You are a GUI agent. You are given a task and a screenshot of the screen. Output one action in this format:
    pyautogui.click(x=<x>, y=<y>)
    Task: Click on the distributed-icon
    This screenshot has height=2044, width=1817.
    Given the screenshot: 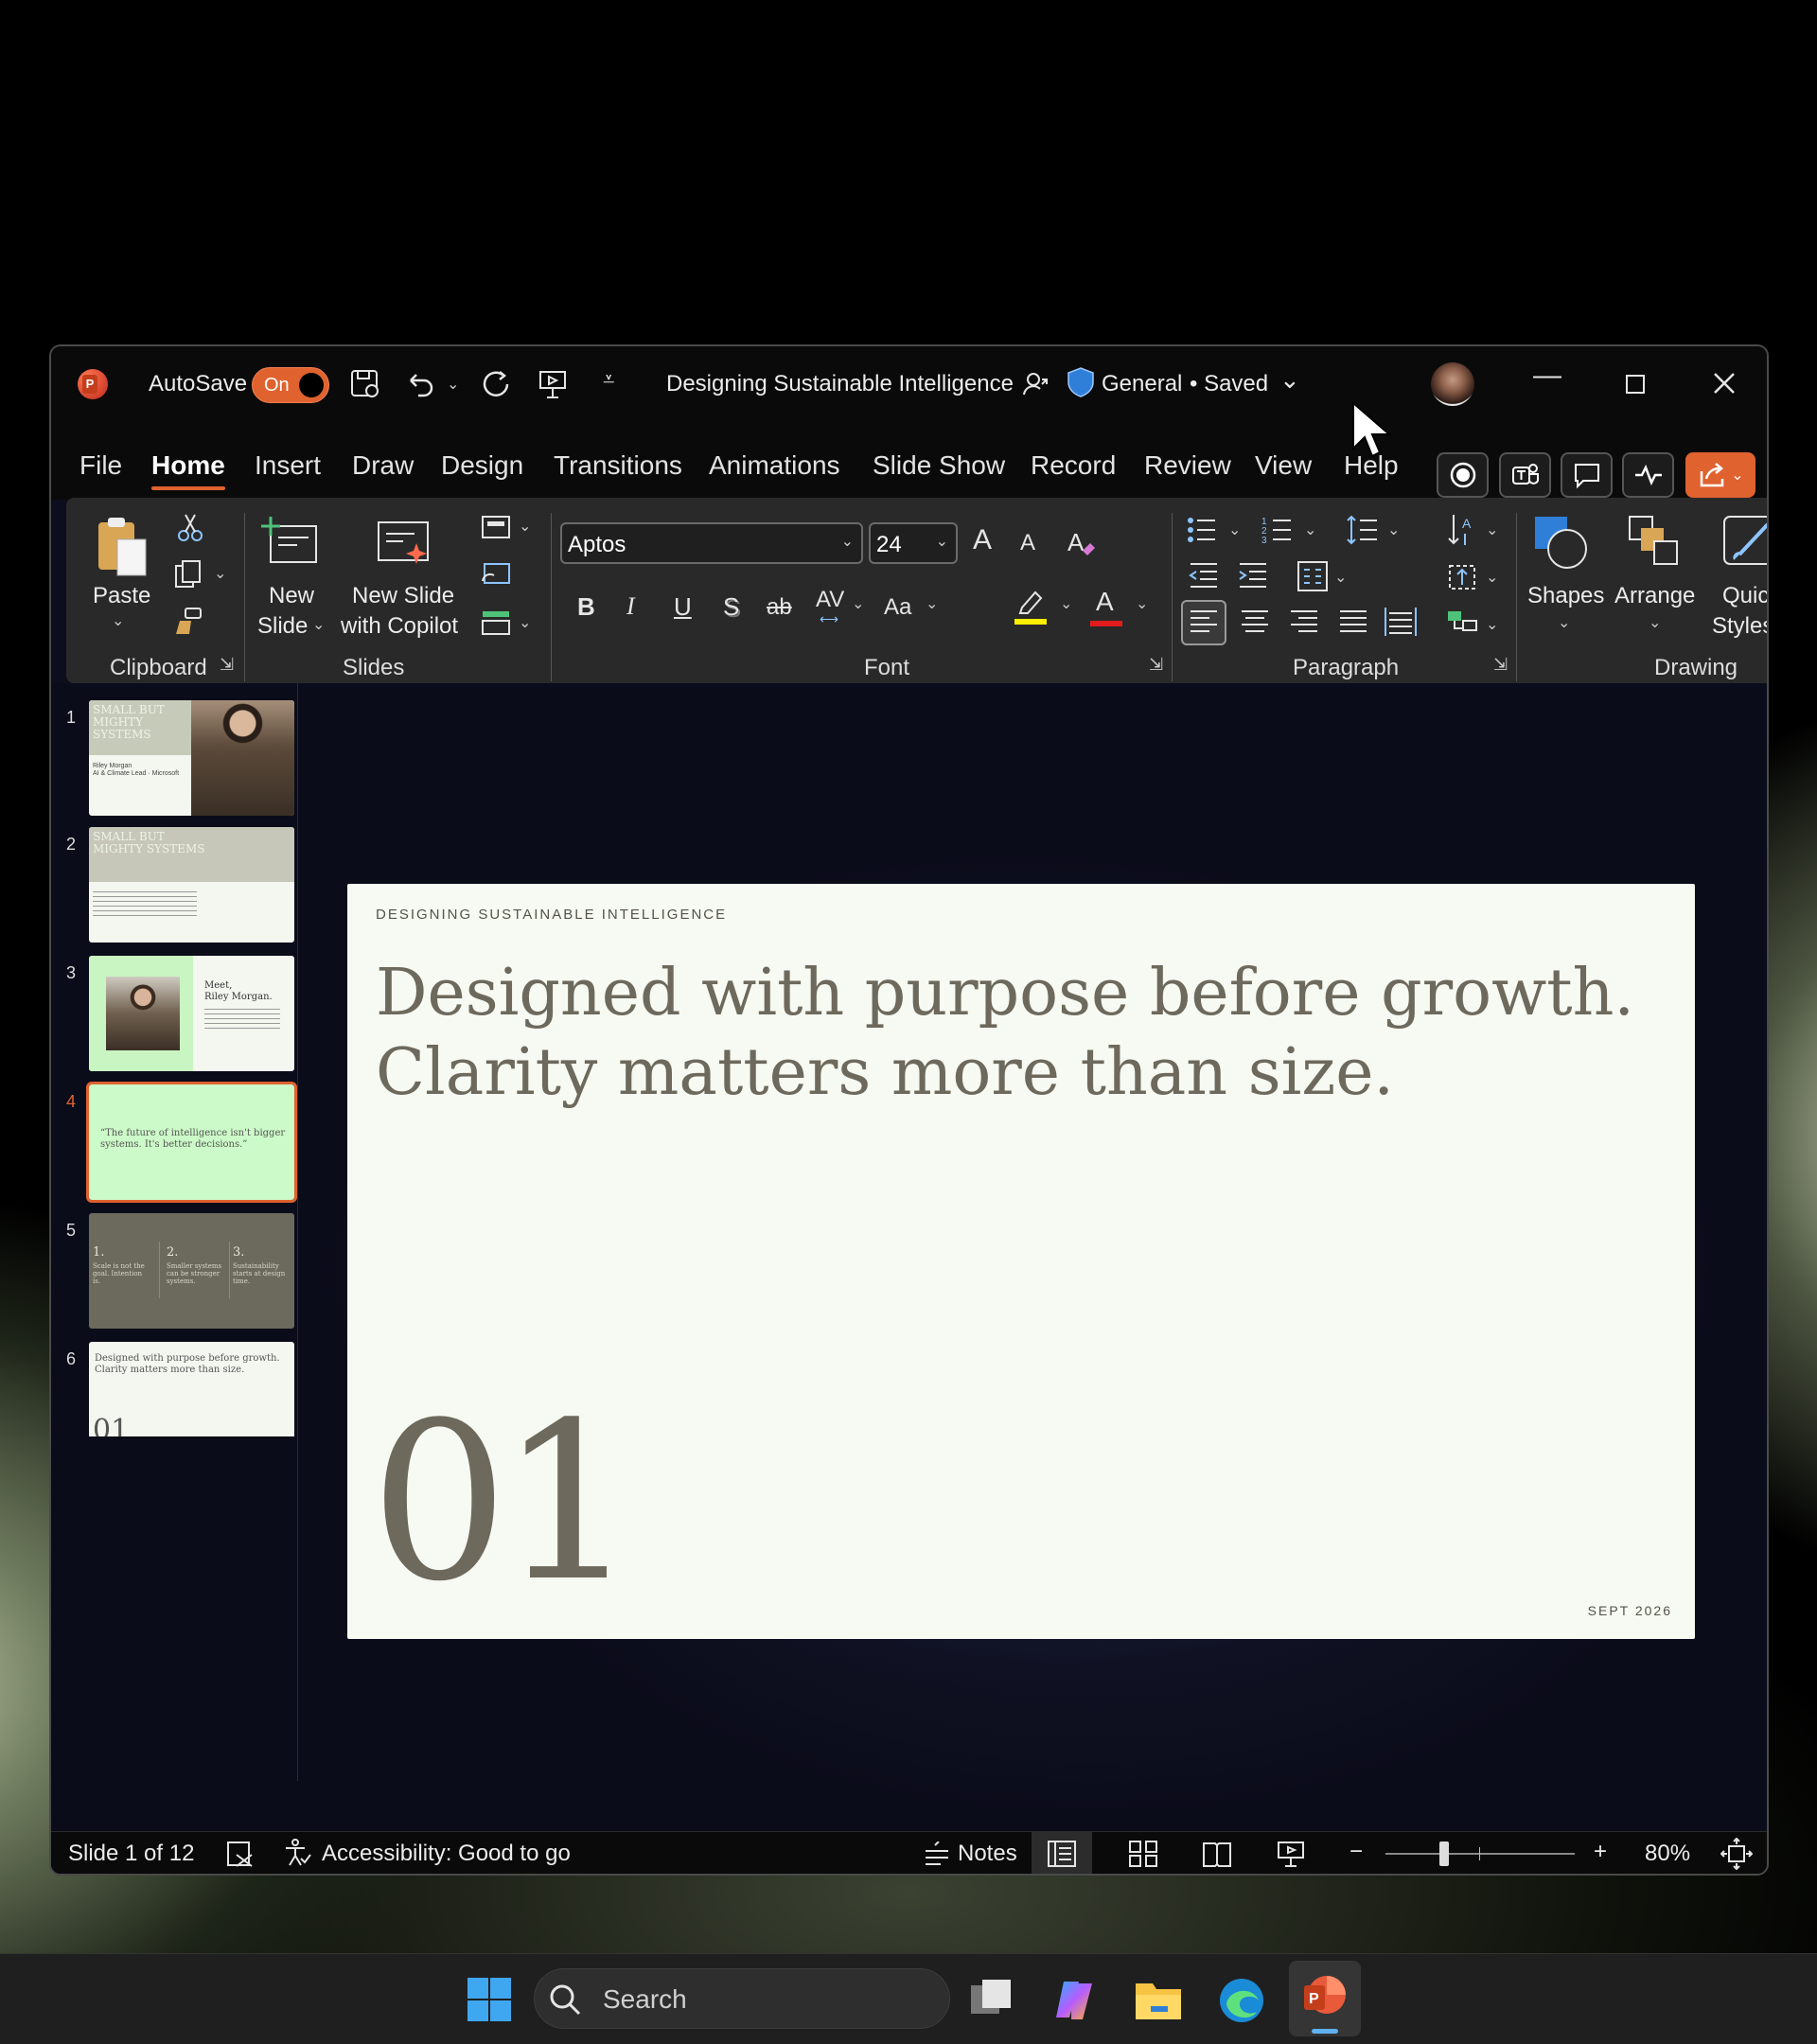 What is the action you would take?
    pyautogui.click(x=1400, y=622)
    